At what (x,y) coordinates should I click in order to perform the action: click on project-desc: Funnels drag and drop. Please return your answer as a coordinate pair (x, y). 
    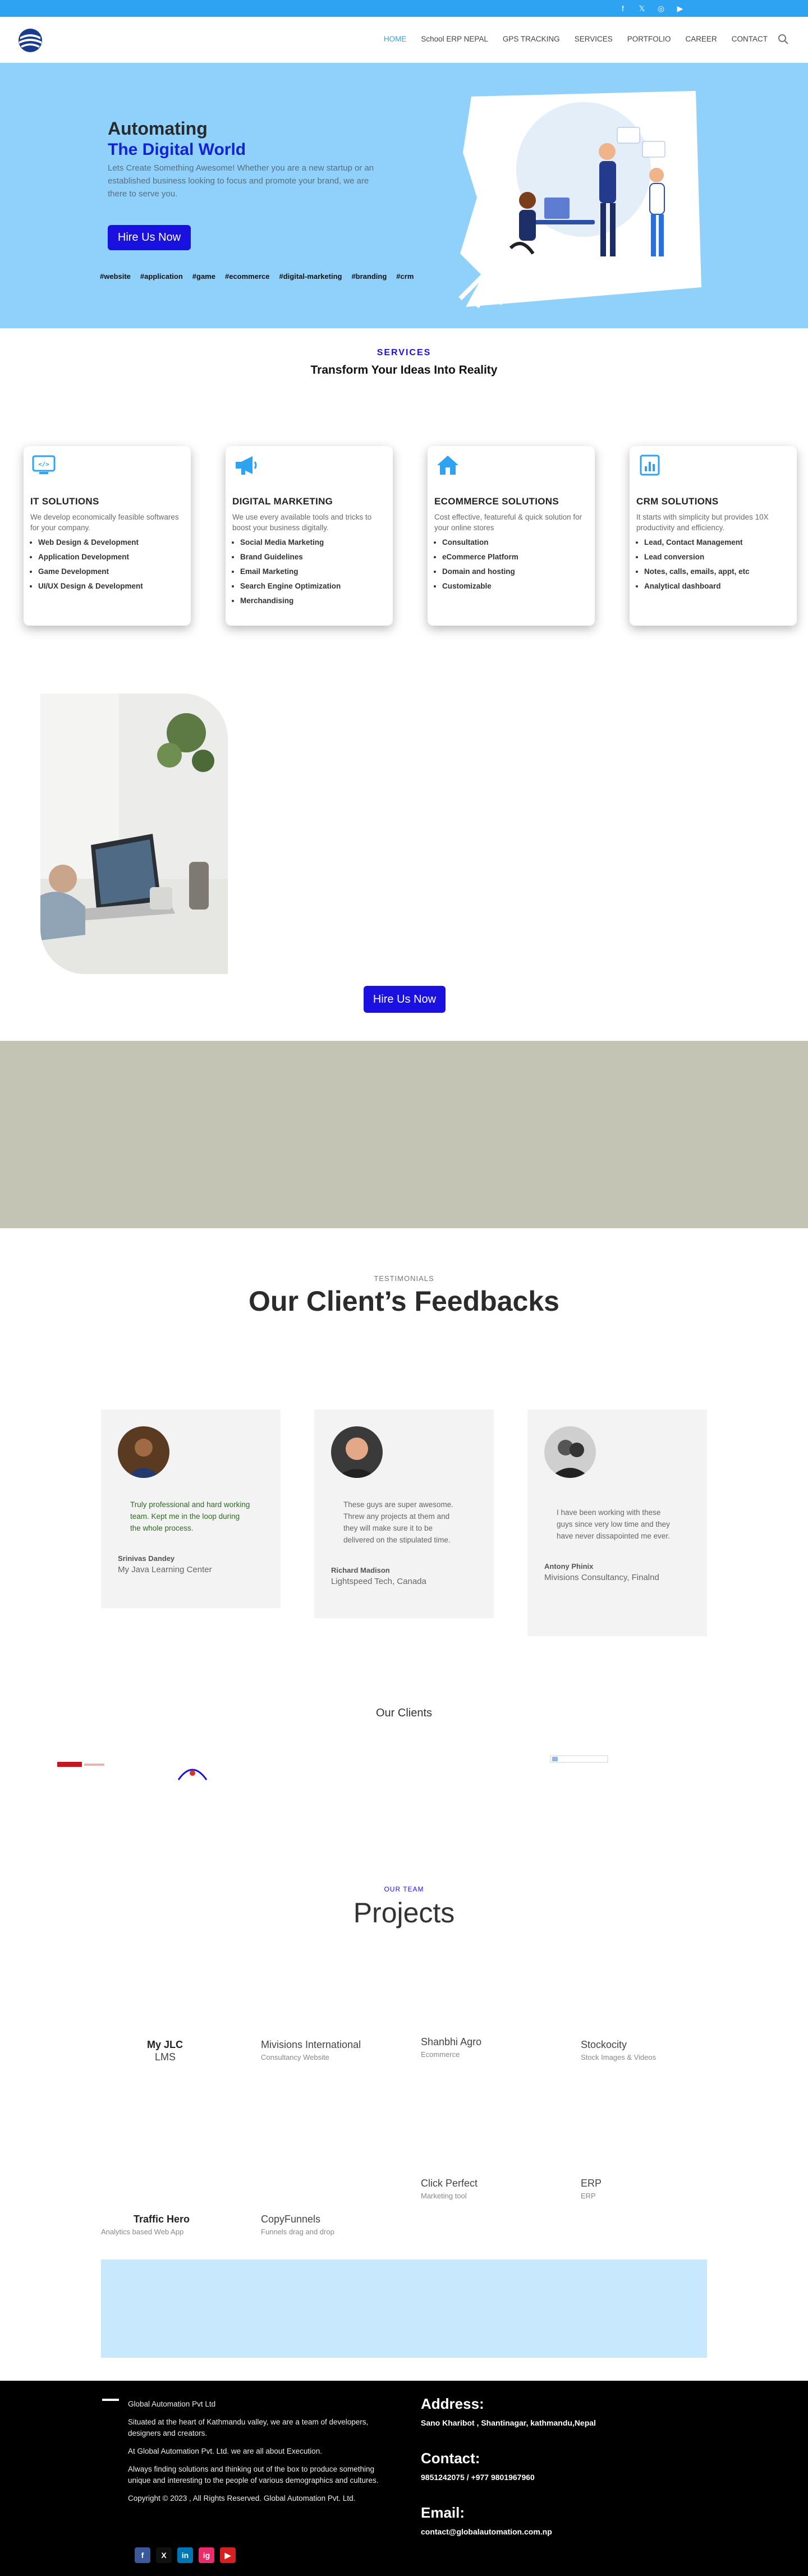
    Looking at the image, I should click on (297, 2232).